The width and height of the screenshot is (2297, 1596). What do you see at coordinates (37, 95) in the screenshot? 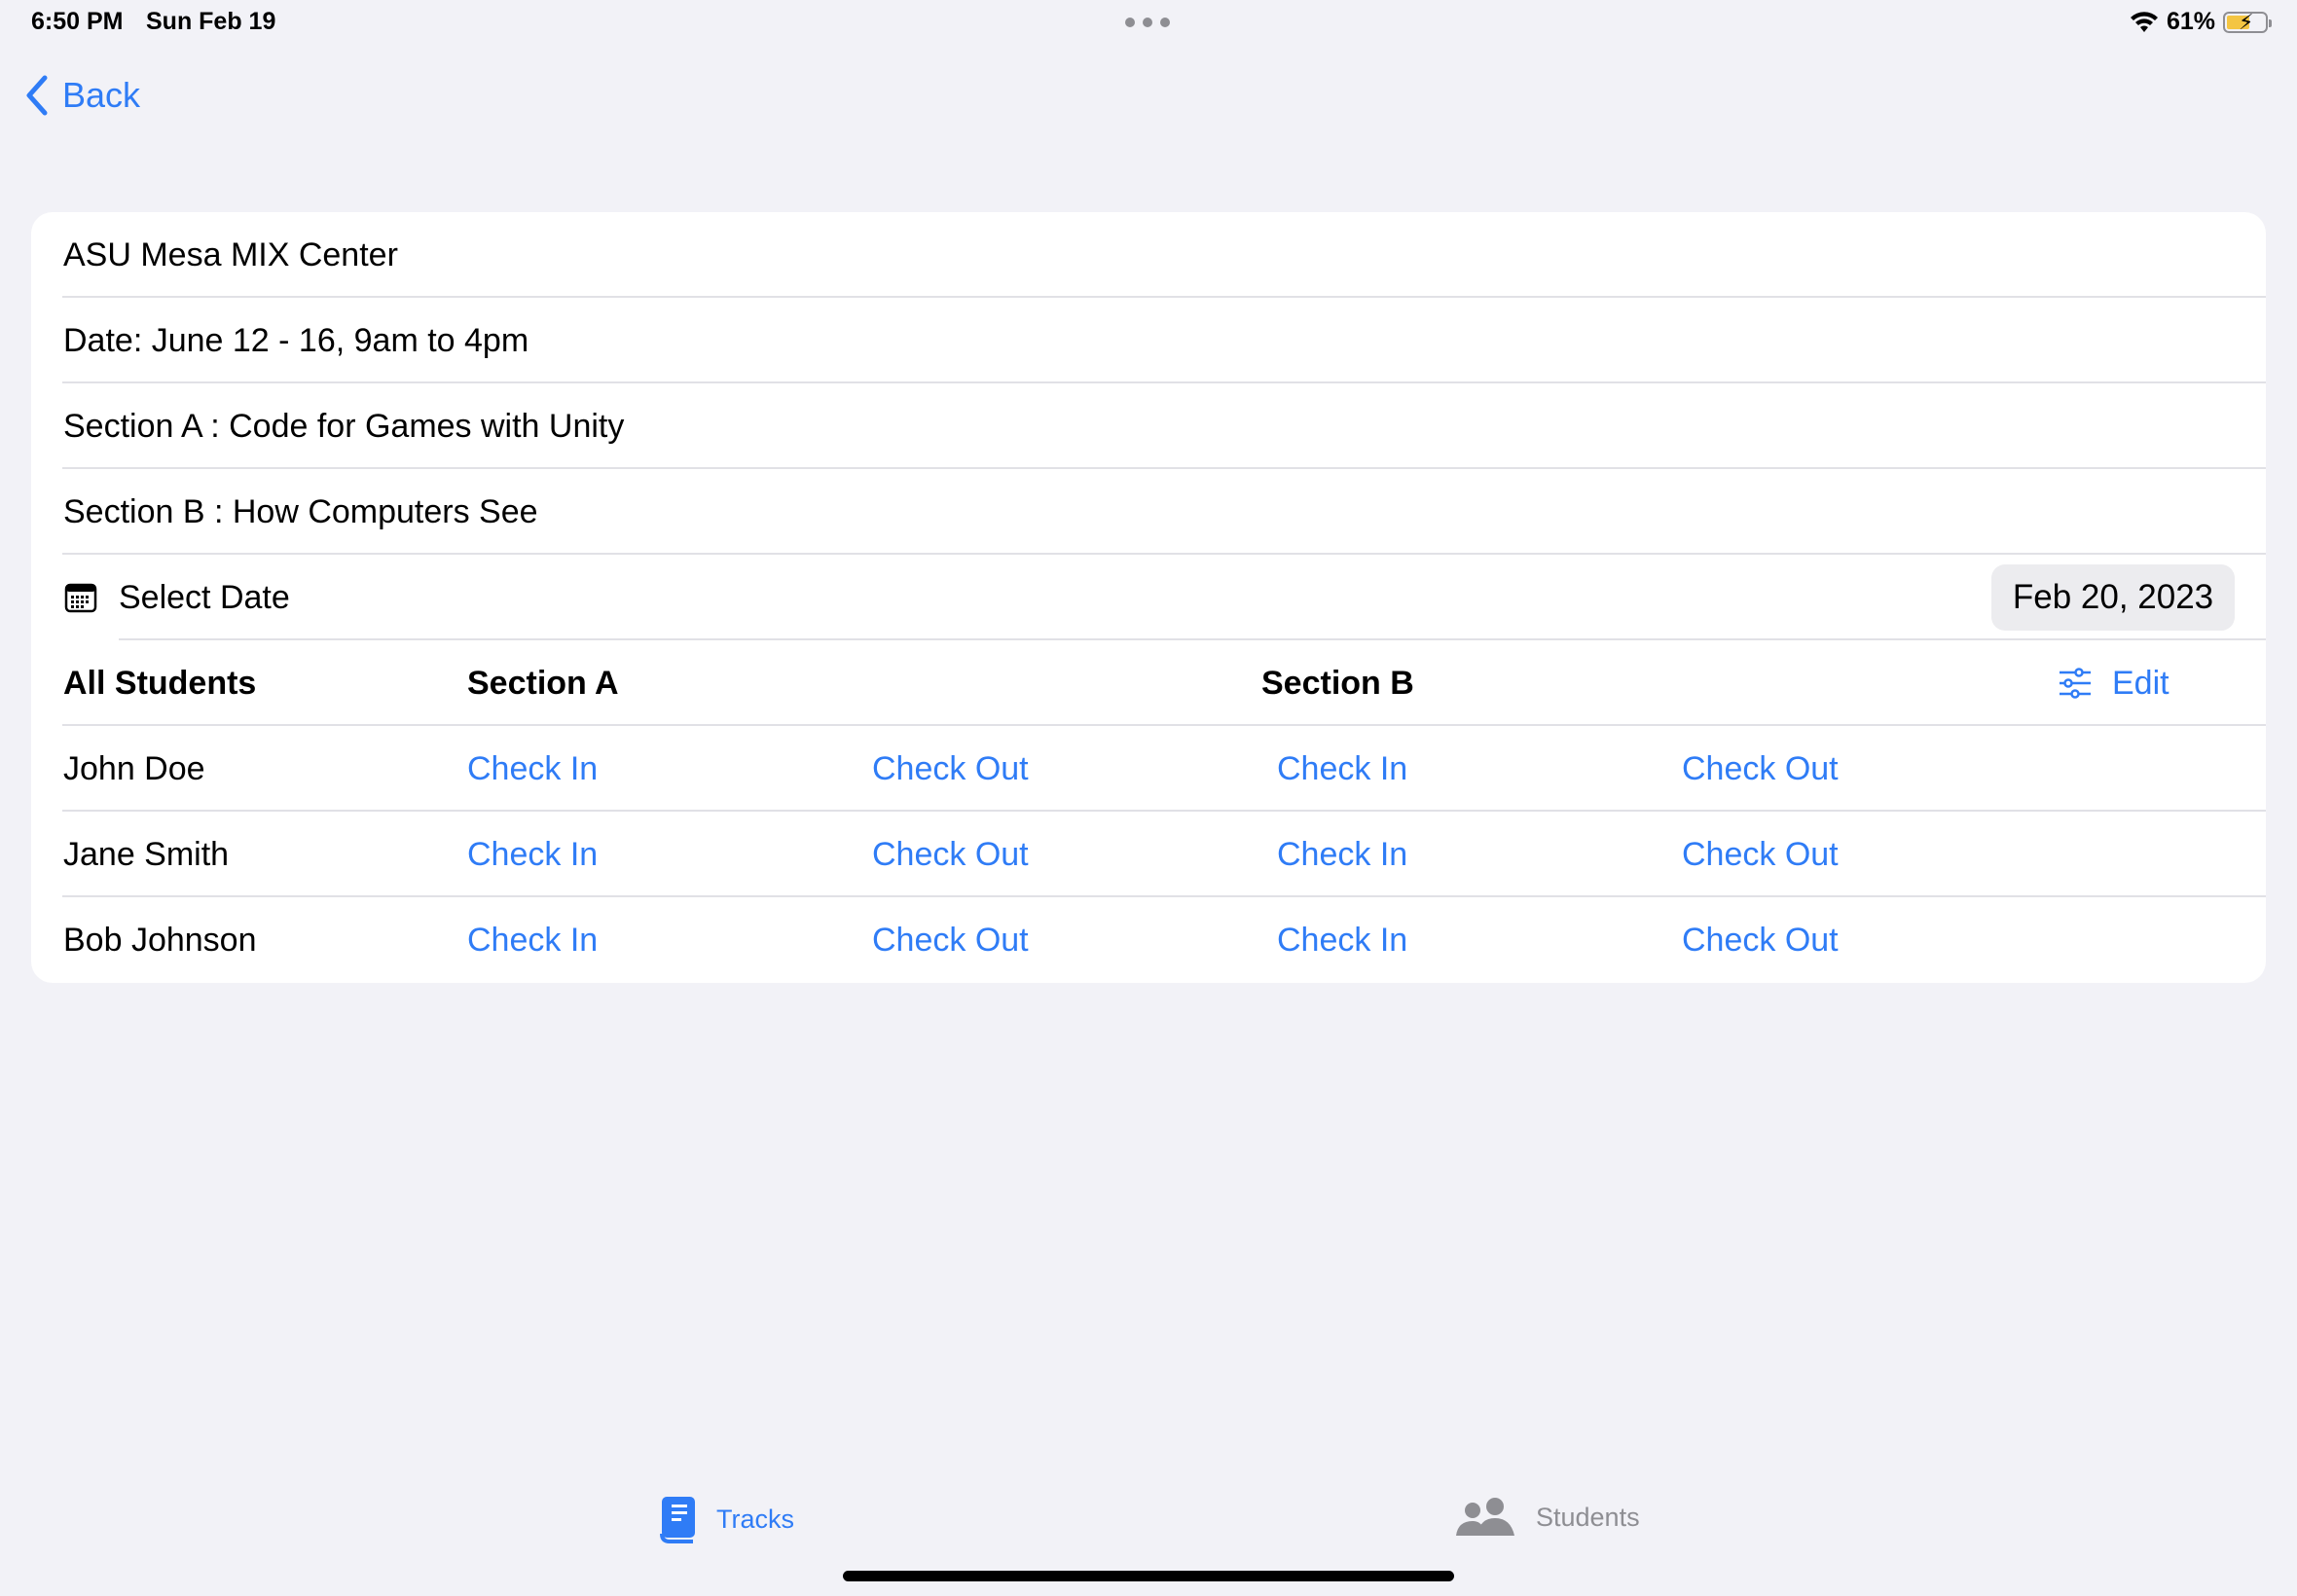
I see `chevron-left-icon` at bounding box center [37, 95].